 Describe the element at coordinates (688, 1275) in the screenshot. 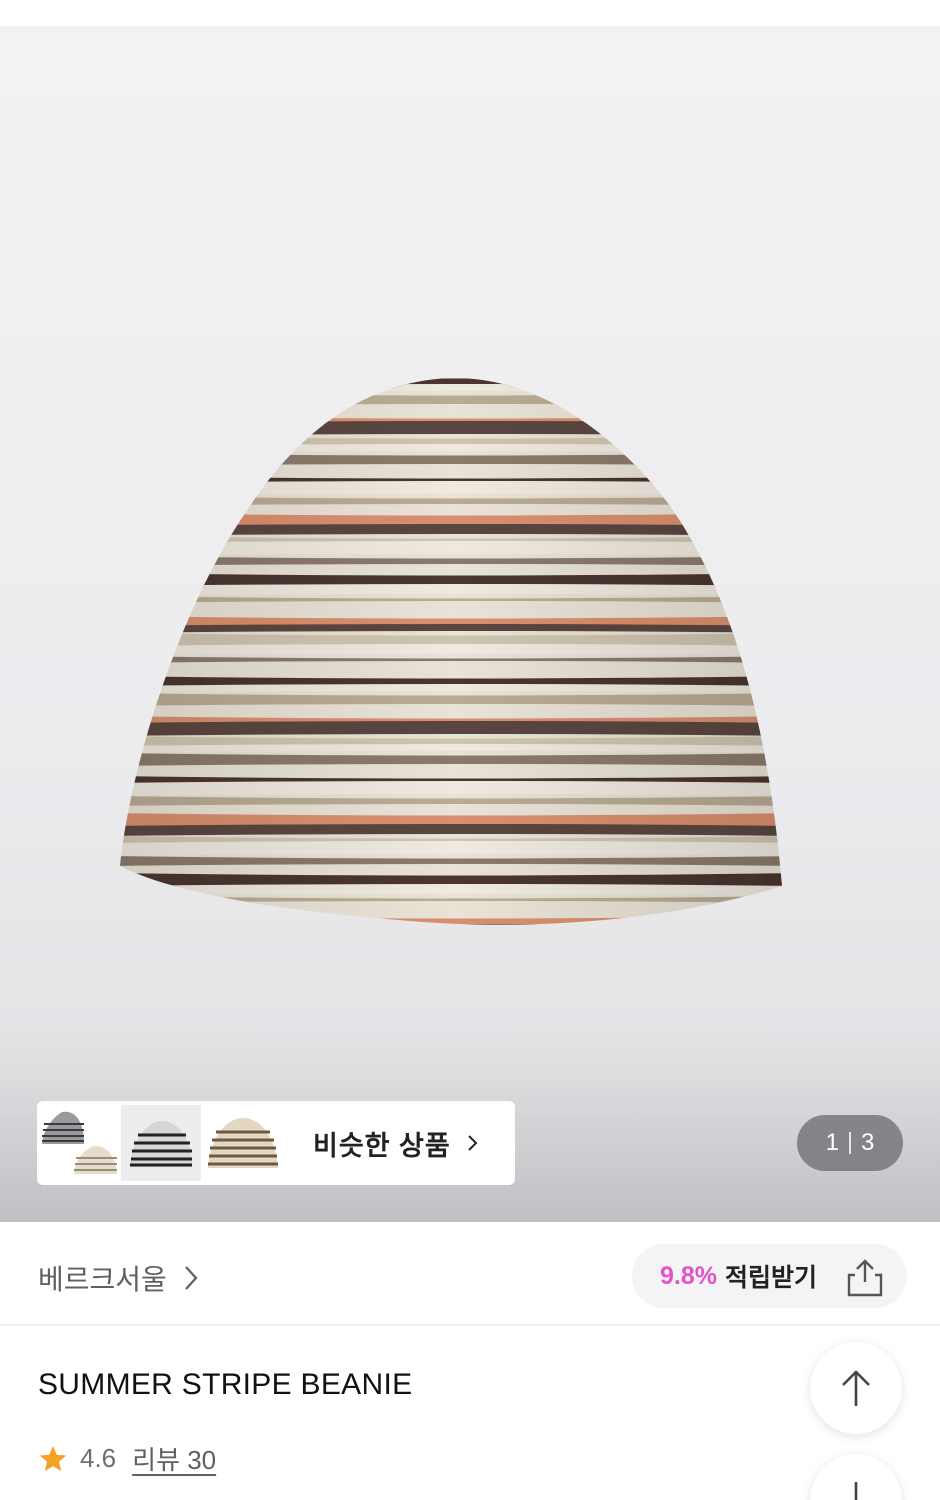

I see `points-rate: 9.8%` at that location.